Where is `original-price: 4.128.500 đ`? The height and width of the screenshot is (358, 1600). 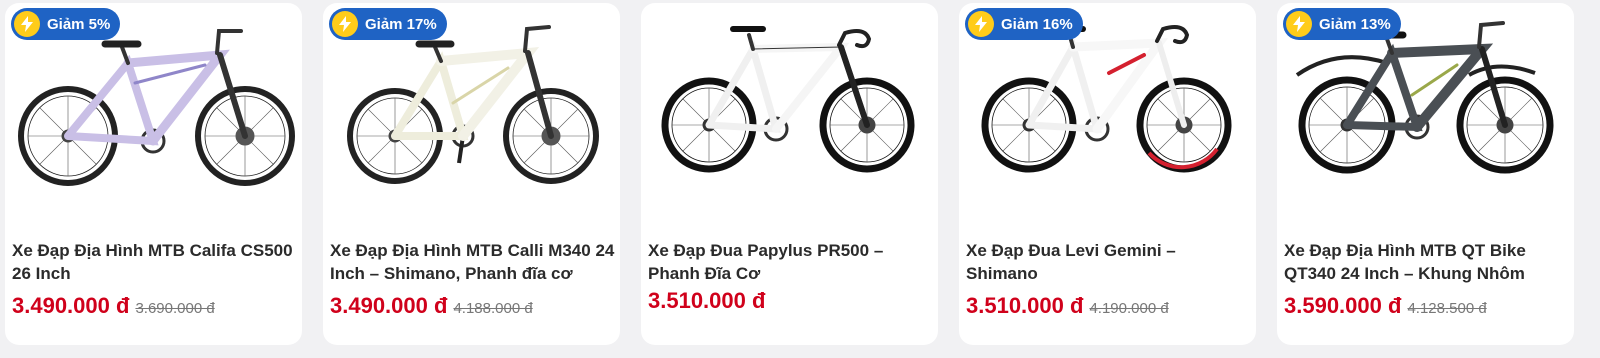 original-price: 4.128.500 đ is located at coordinates (1447, 308).